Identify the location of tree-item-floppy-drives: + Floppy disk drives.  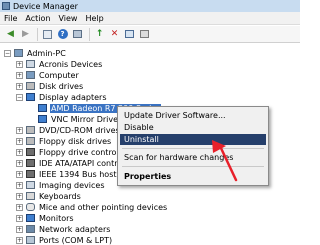
(64, 141).